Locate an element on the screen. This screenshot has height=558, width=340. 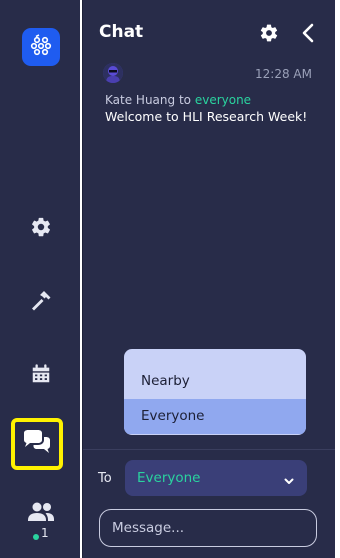
dropdown-option-nearby: Nearby is located at coordinates (215, 381).